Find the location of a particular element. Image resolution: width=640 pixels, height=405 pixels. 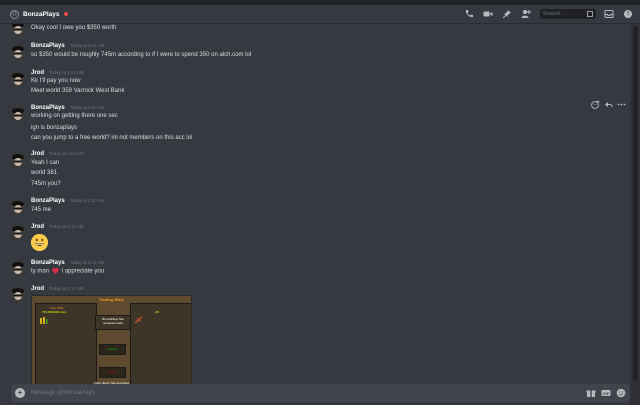

message-author: BonzaPlays Today at 2:01 AM is located at coordinates (67, 46).